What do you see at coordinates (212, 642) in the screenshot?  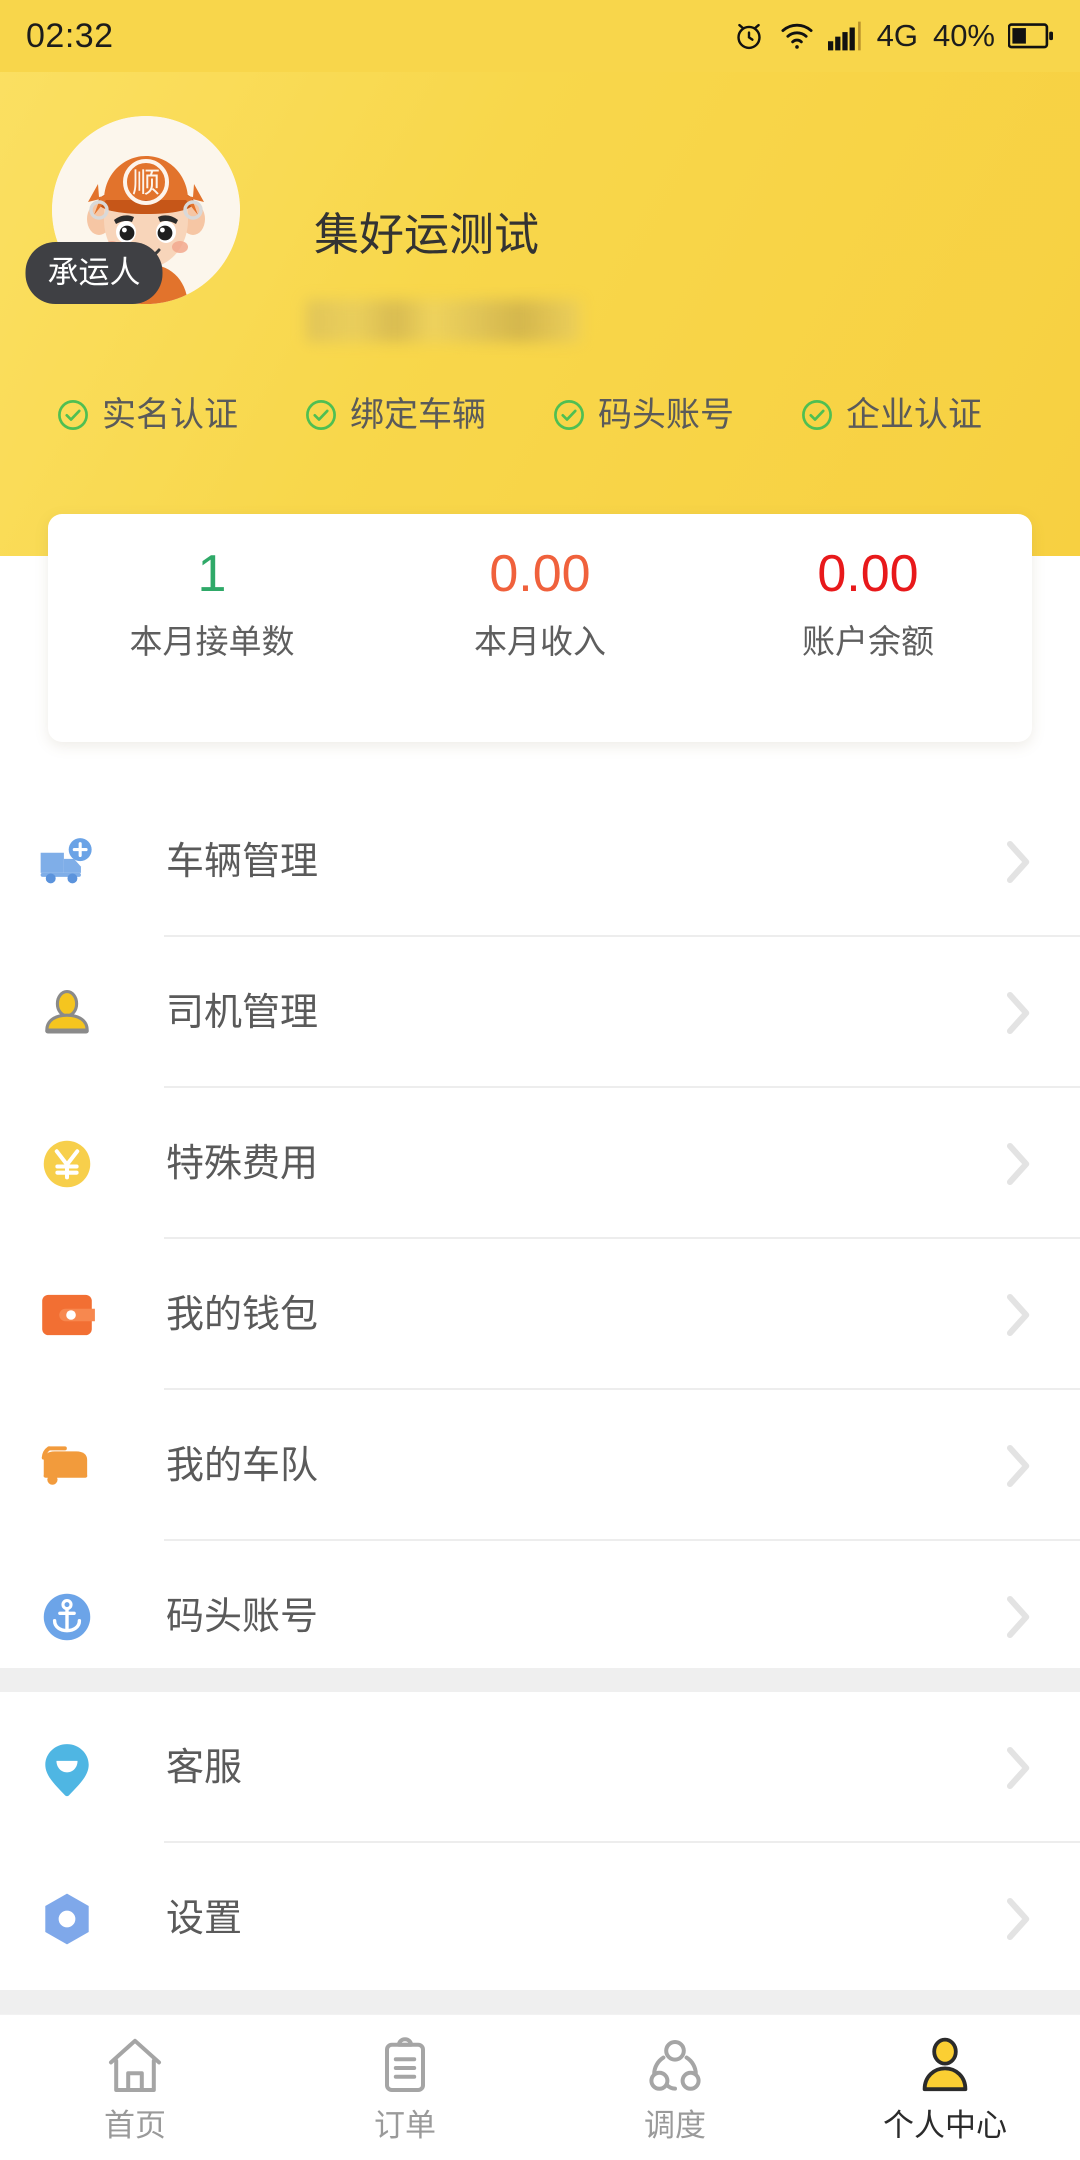 I see `stat-label: 本月接单数` at bounding box center [212, 642].